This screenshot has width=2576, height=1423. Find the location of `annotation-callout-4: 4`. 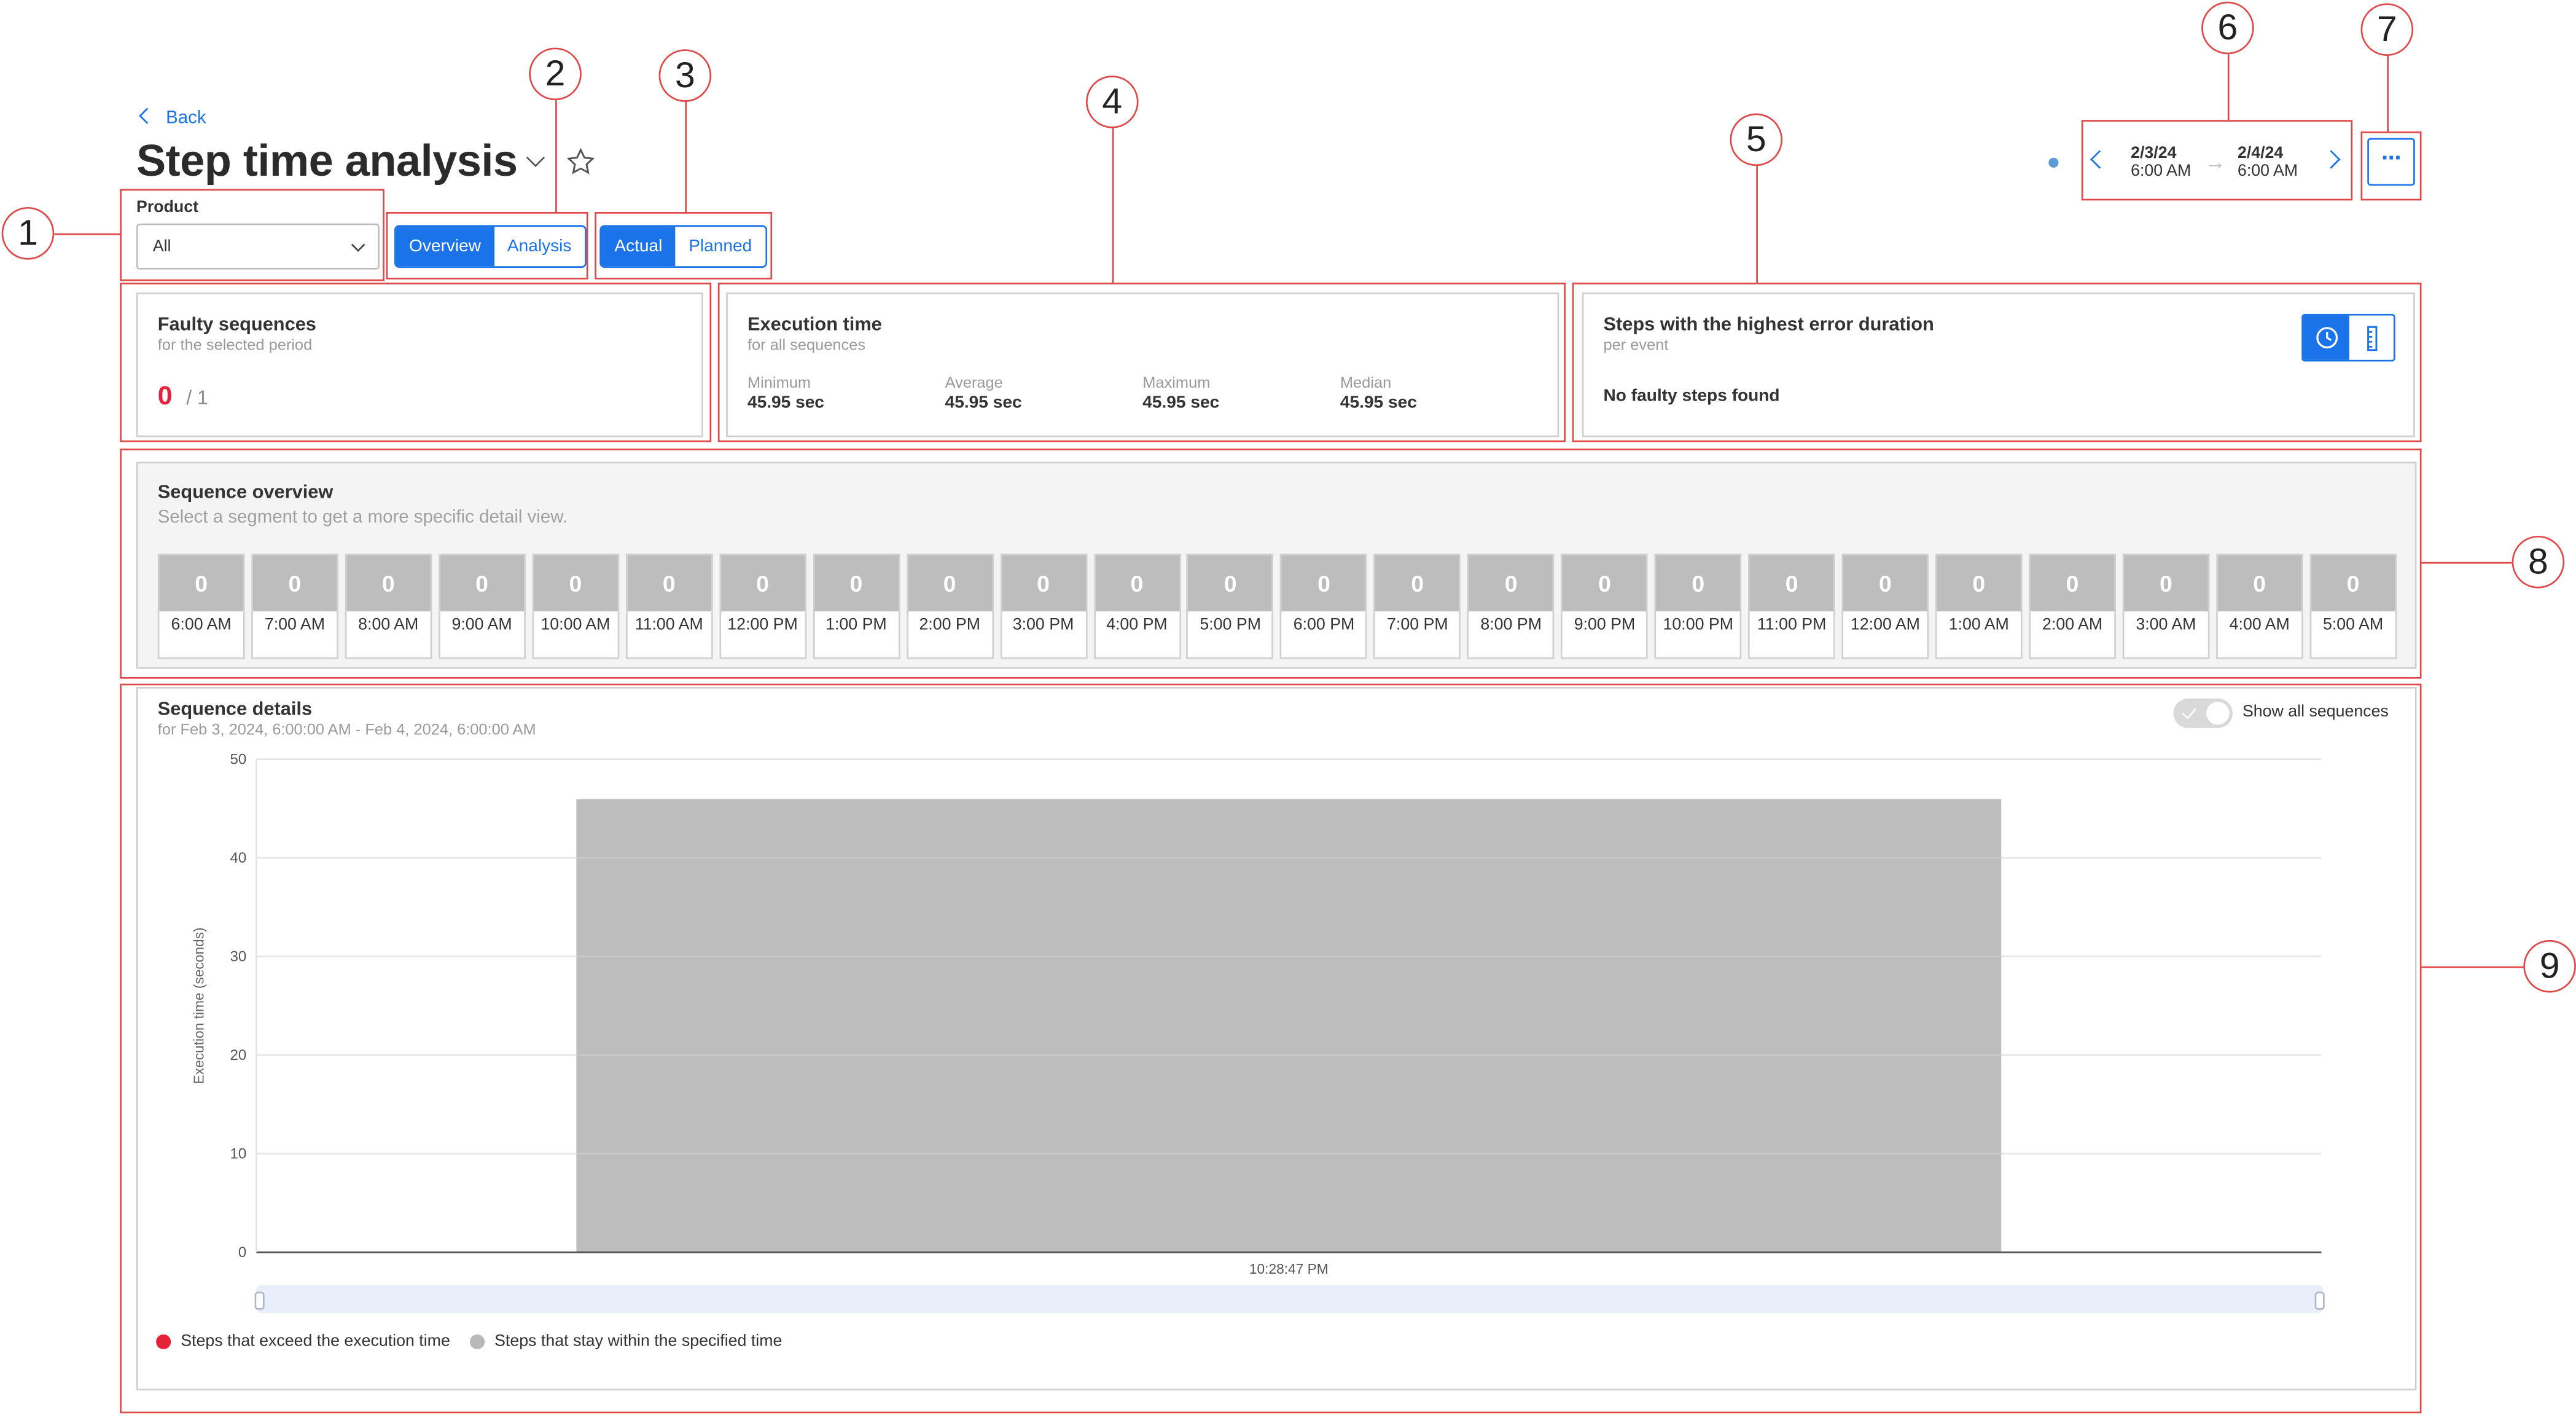

annotation-callout-4: 4 is located at coordinates (1112, 102).